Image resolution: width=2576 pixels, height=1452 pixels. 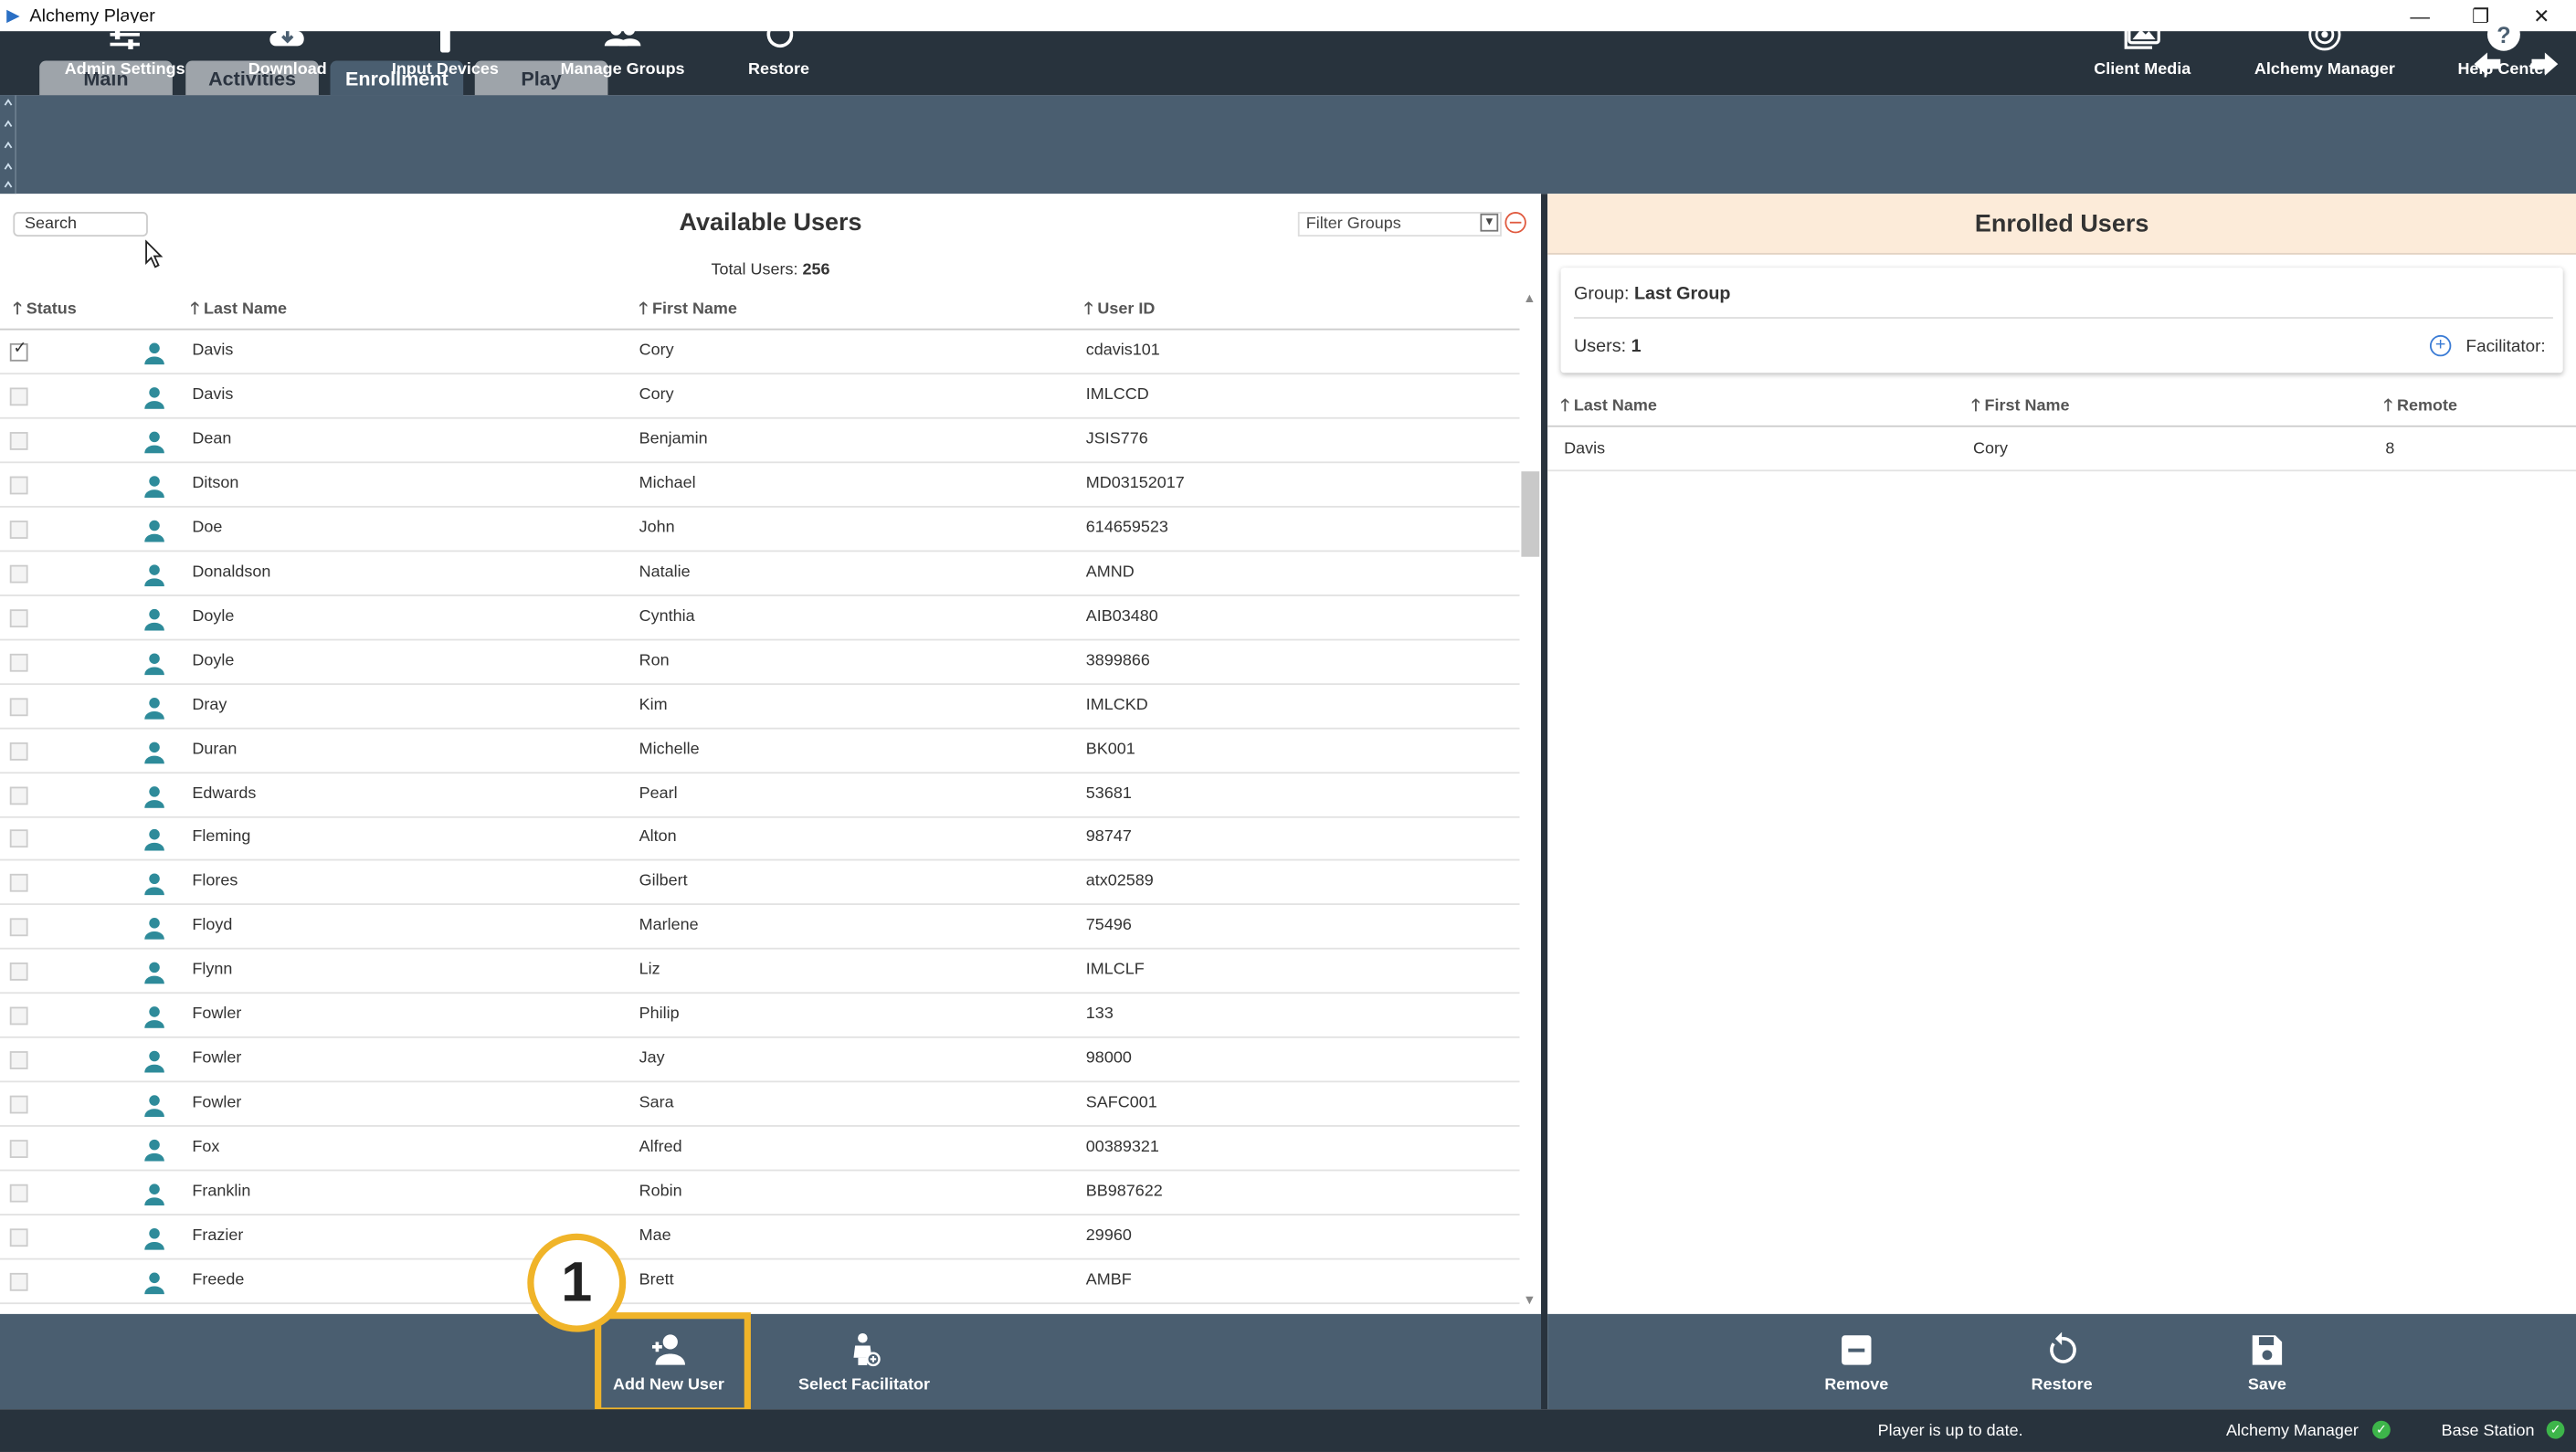 I want to click on filter-groups-select: Filter Groups, so click(x=1399, y=224).